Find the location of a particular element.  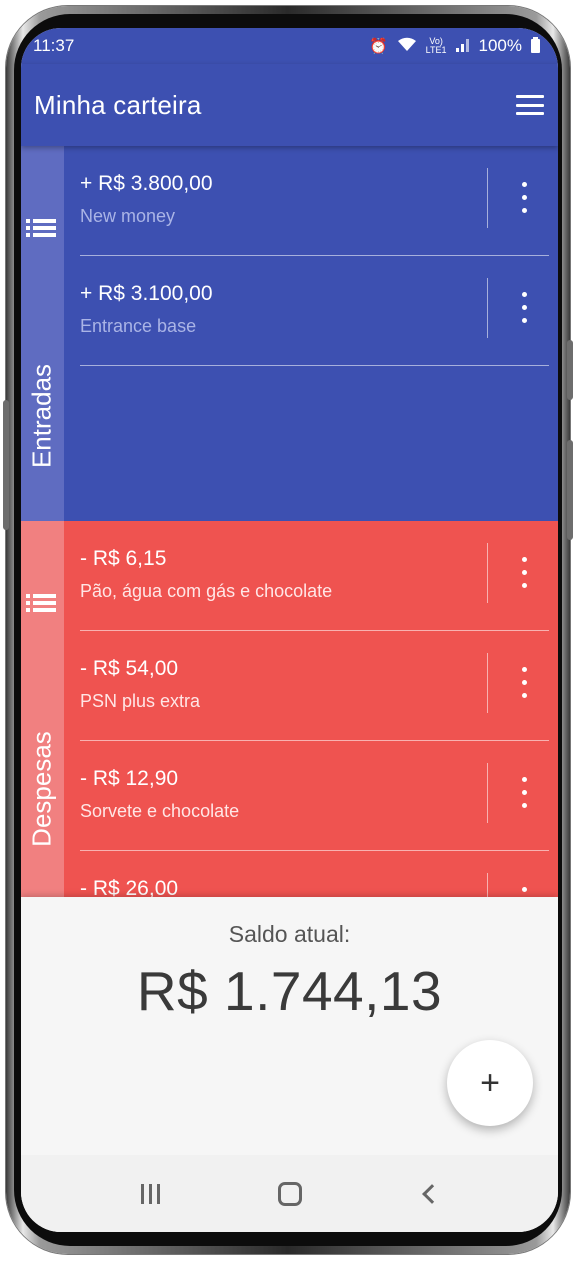

entry-description: New money is located at coordinates (128, 216).